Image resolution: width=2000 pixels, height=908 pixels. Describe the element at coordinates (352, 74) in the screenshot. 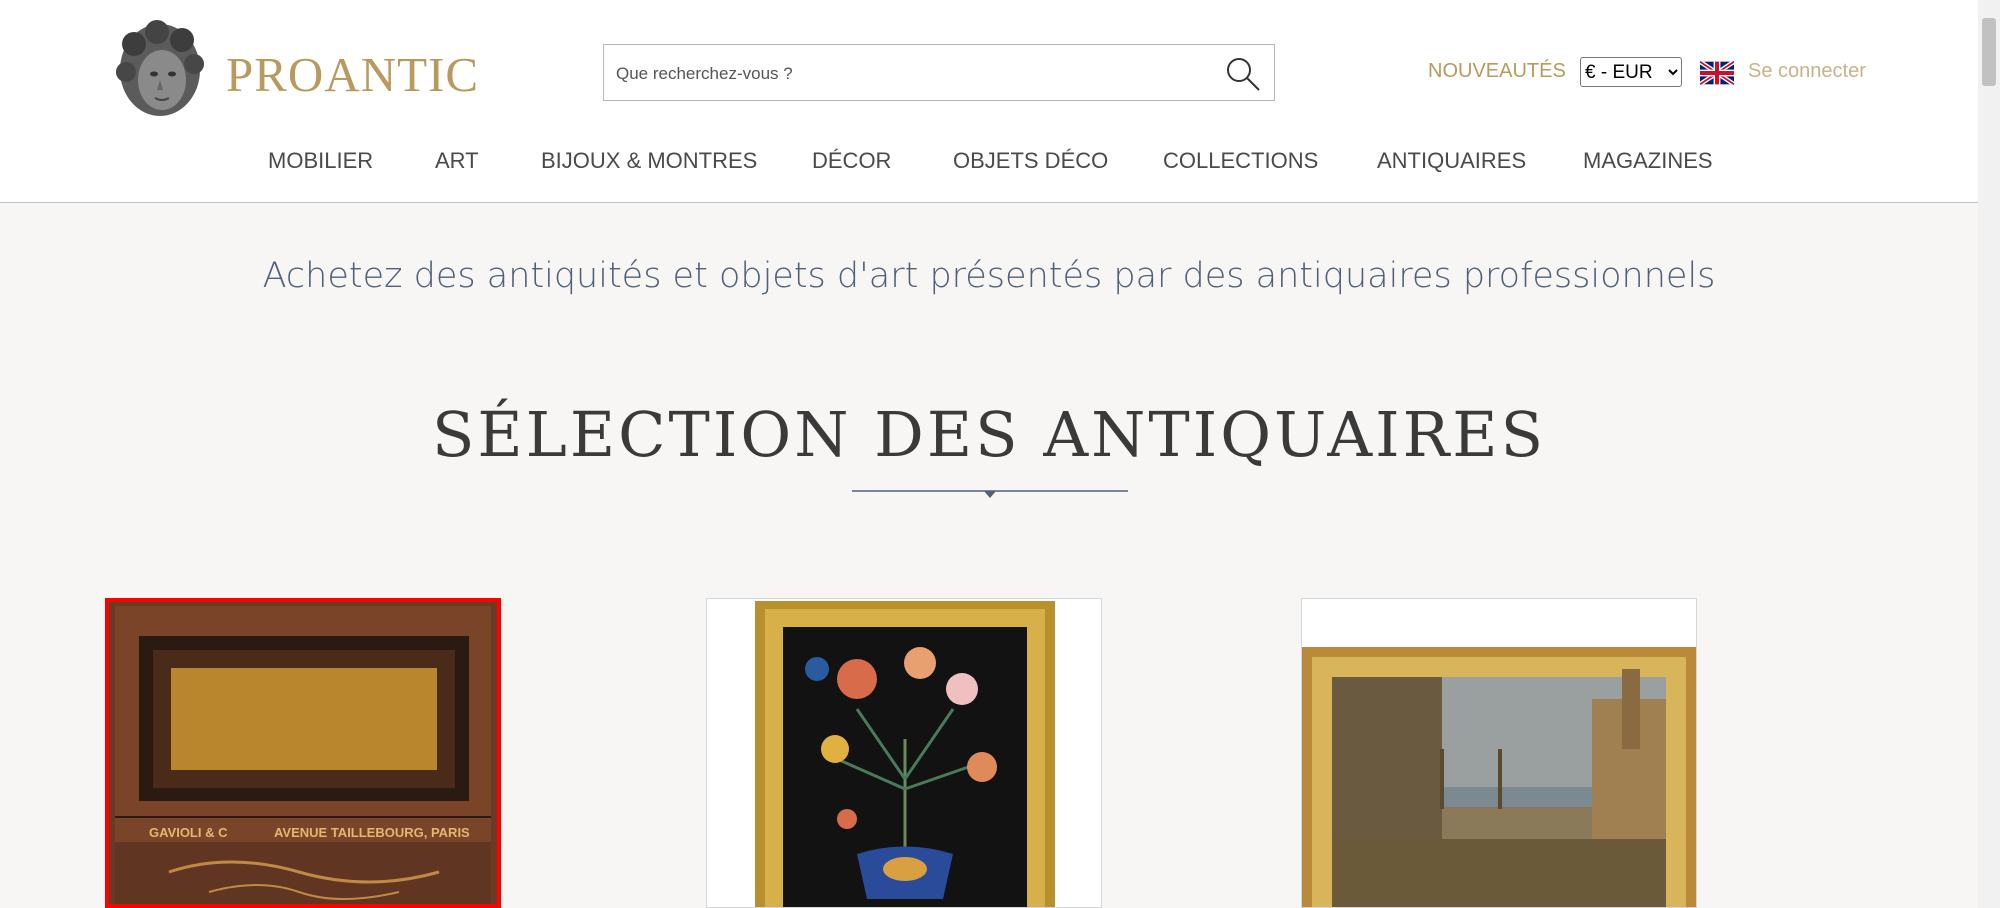

I see `brand-name: PROANTIC` at that location.